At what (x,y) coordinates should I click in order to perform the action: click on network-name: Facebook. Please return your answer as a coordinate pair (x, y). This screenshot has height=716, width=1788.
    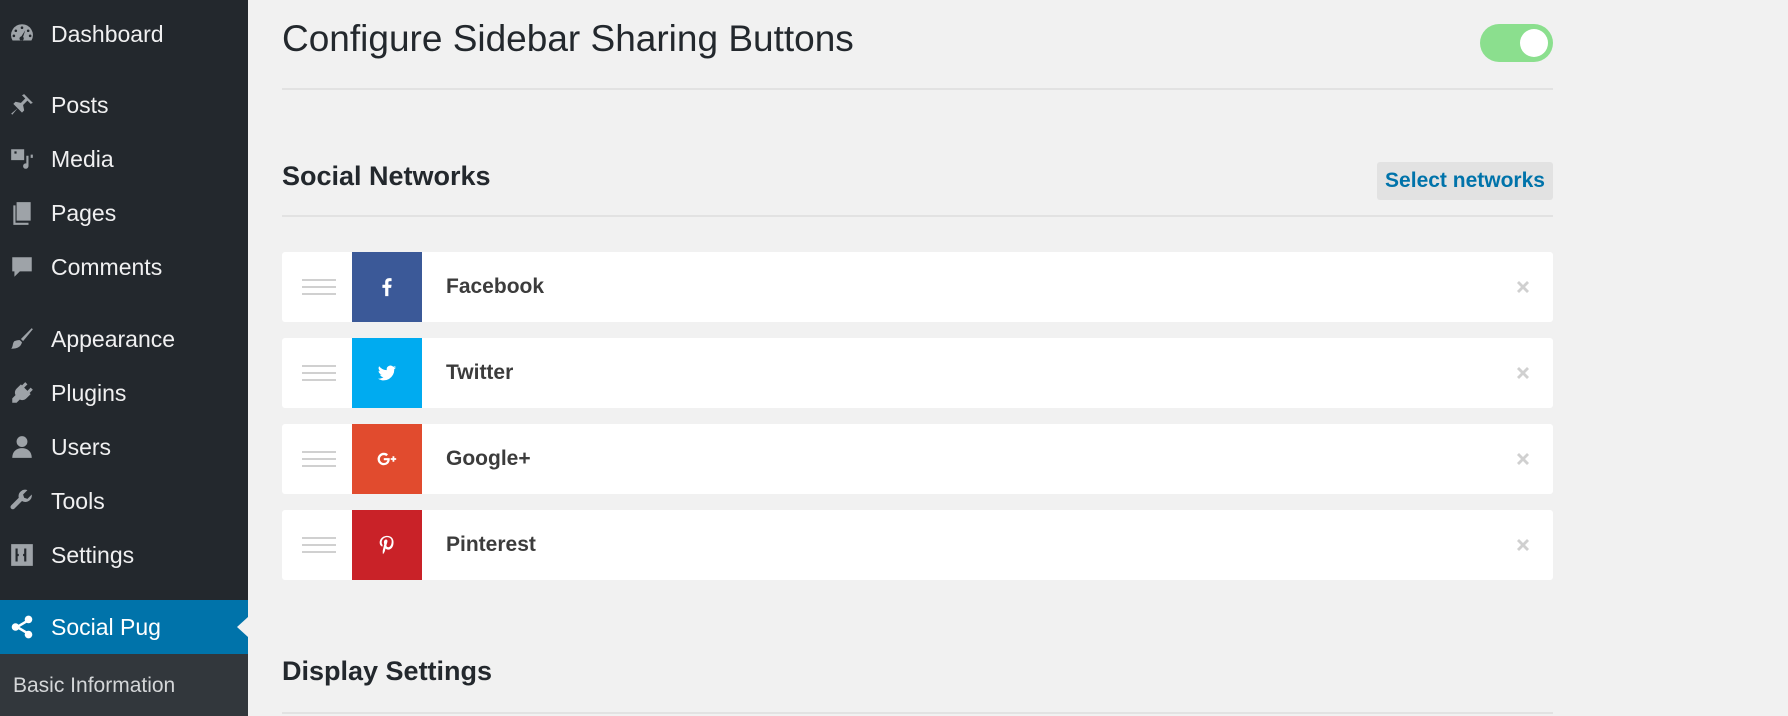
    Looking at the image, I should click on (495, 286).